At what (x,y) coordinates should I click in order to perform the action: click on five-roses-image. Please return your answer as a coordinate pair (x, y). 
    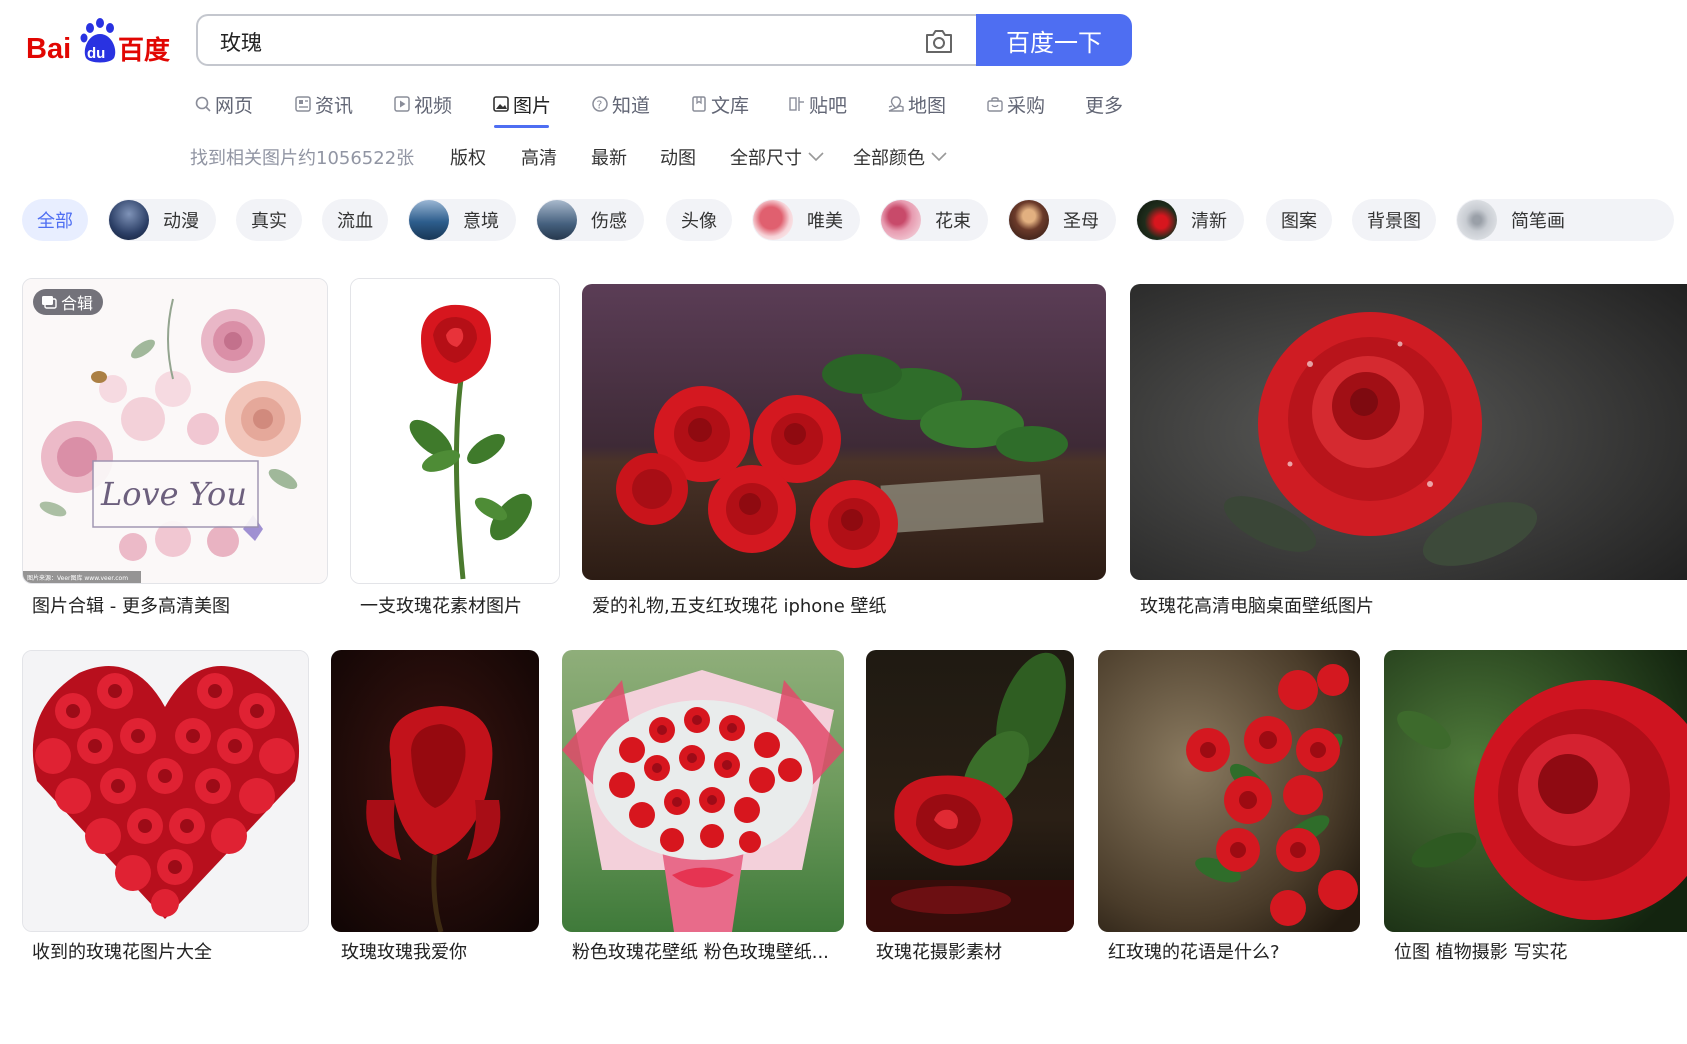
    Looking at the image, I should click on (844, 432).